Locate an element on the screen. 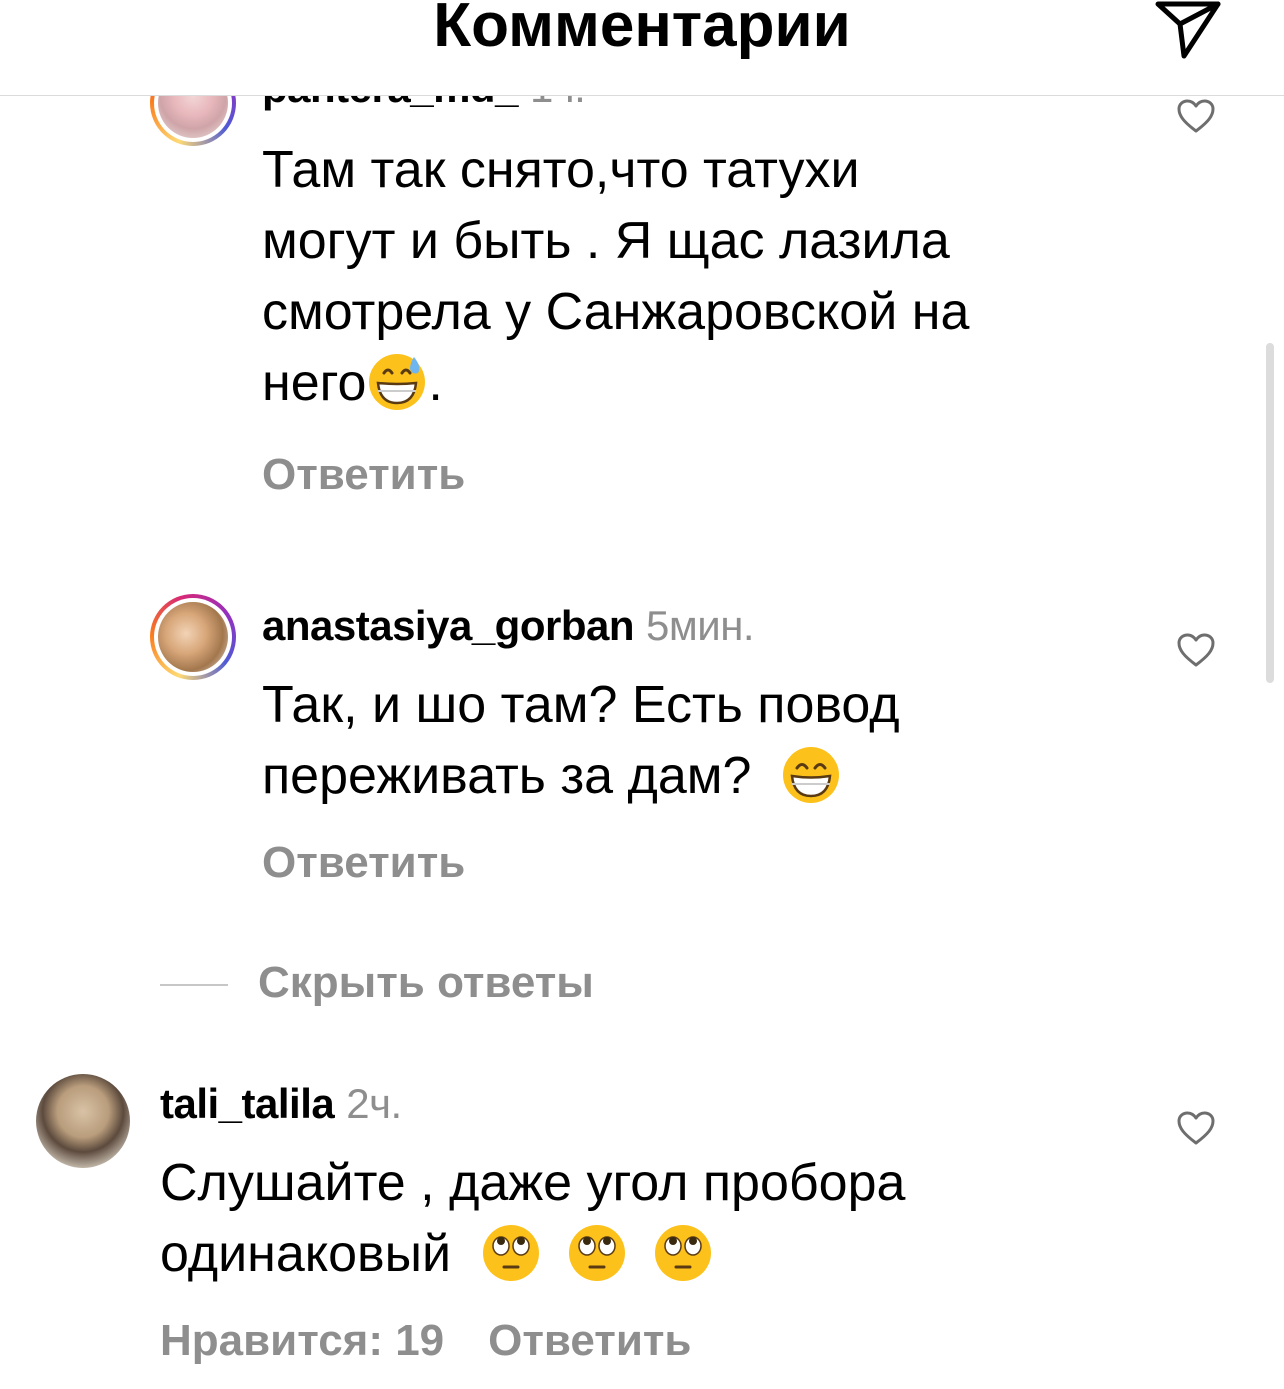 The height and width of the screenshot is (1389, 1284). comments-header: Комментарии is located at coordinates (642, 48).